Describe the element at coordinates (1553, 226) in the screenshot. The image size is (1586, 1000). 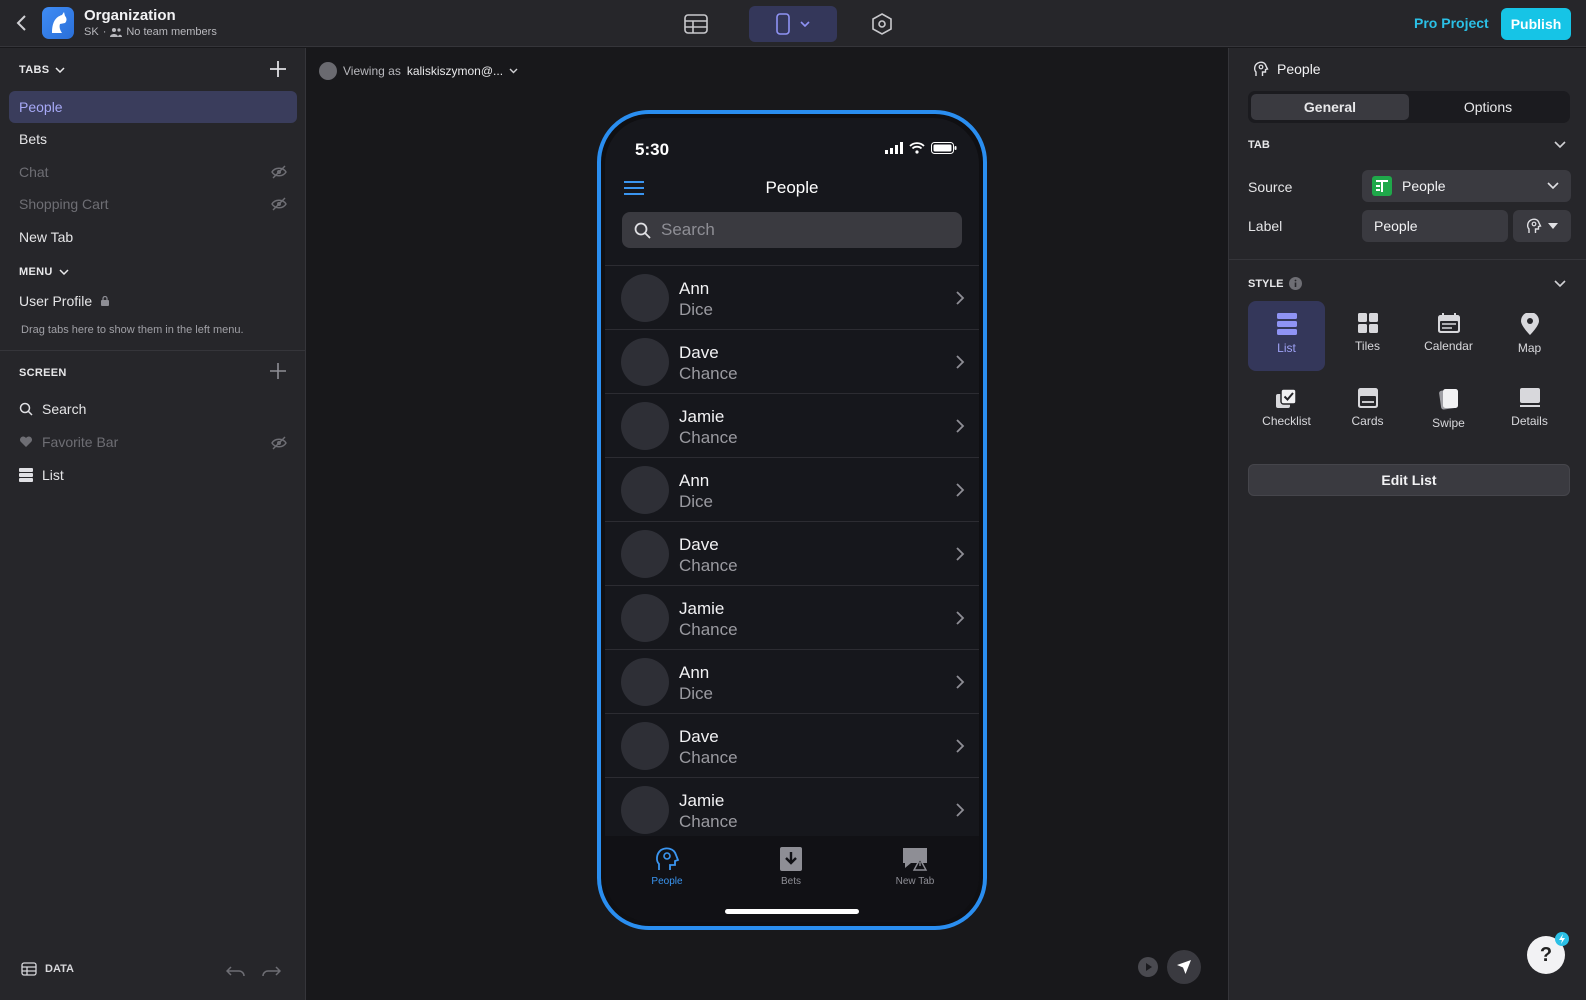
I see `caret-down-icon` at that location.